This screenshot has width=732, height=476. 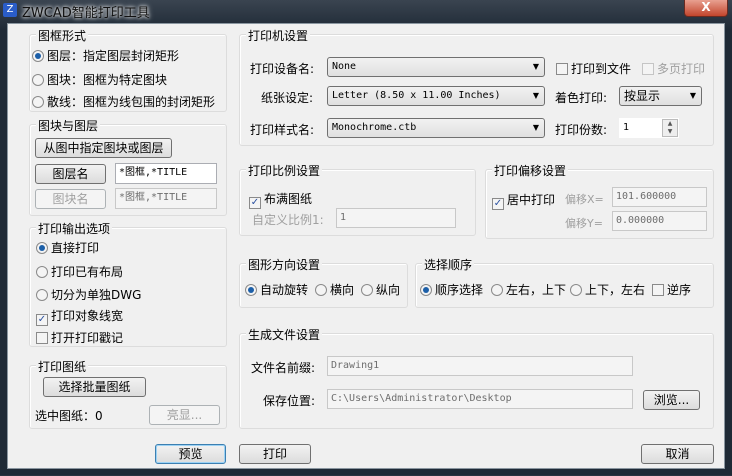 What do you see at coordinates (70, 199) in the screenshot?
I see `block-name-button: 图块名` at bounding box center [70, 199].